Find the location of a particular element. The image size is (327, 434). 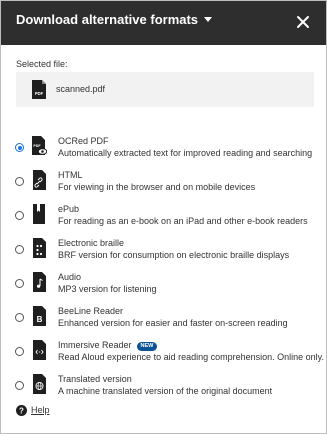

option-title-ocred-pdf: OCRed PDF is located at coordinates (83, 141).